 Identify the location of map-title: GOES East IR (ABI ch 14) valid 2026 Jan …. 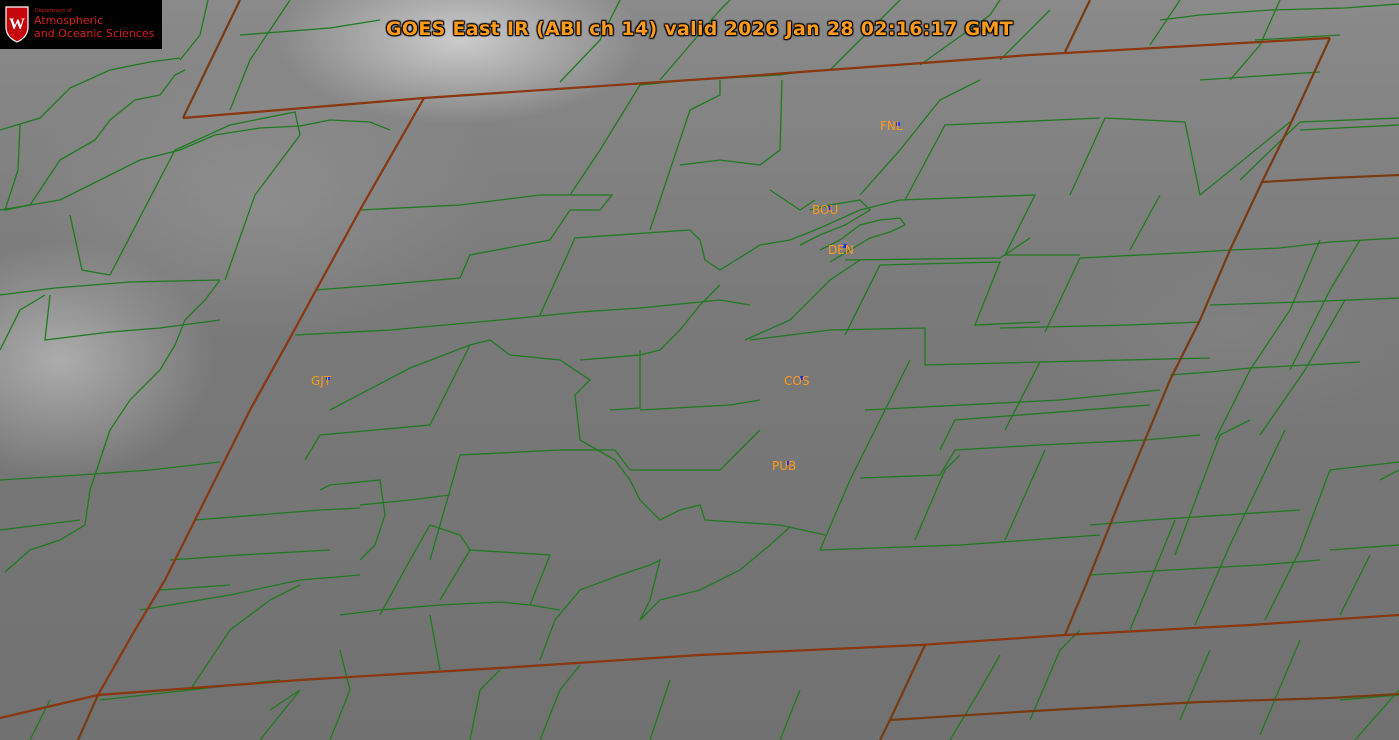
(699, 29).